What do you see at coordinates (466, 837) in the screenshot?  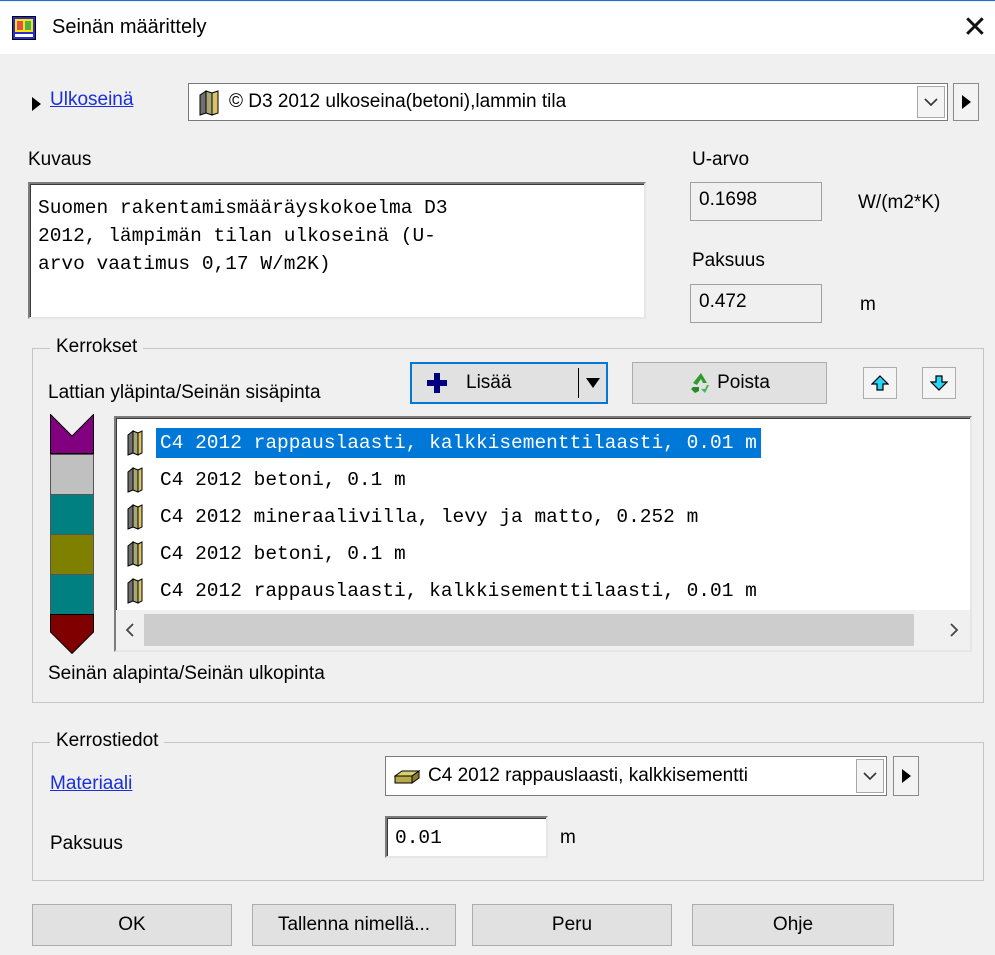 I see `layer-thickness-input: 0.01` at bounding box center [466, 837].